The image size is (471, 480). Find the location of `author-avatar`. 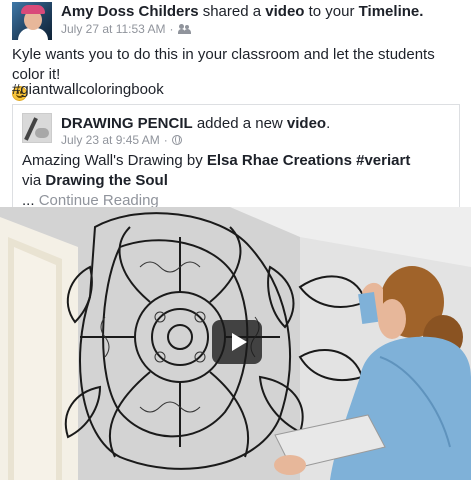

author-avatar is located at coordinates (32, 21).